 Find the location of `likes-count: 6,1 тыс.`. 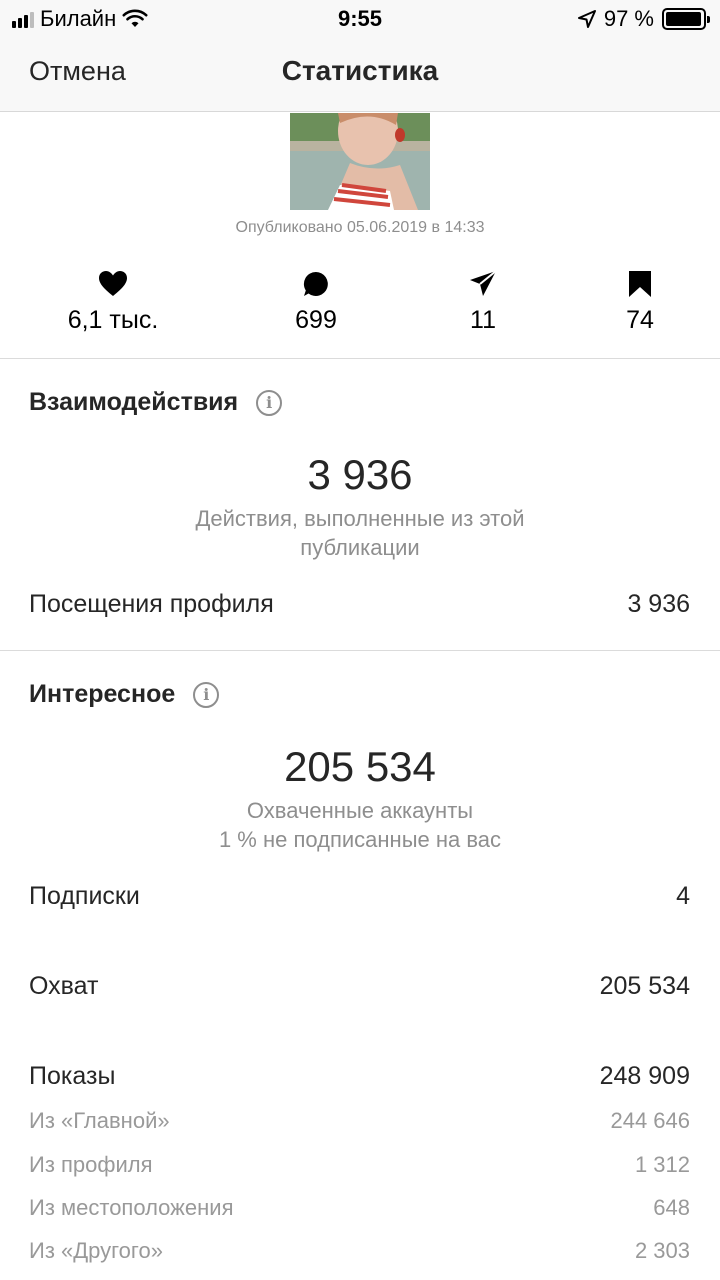

likes-count: 6,1 тыс. is located at coordinates (113, 320).